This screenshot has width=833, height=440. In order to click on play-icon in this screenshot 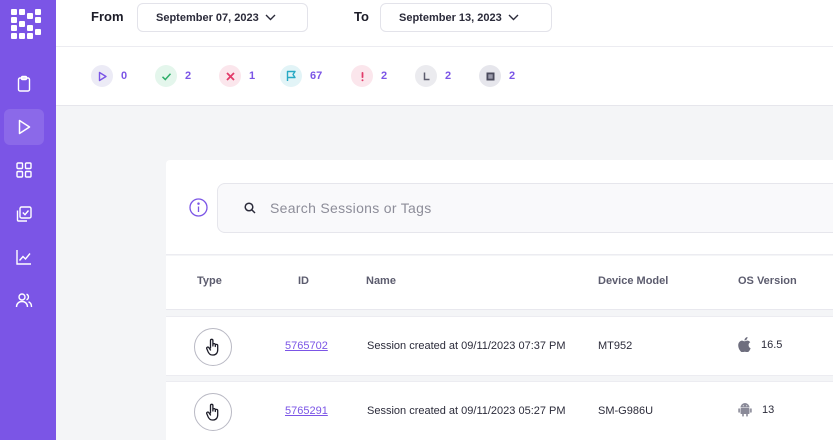, I will do `click(24, 127)`.